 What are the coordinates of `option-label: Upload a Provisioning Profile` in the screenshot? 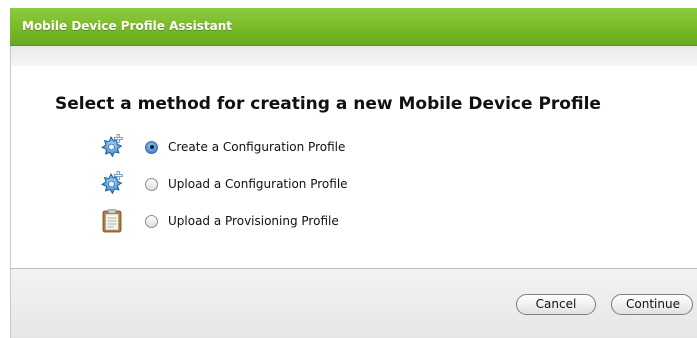 It's located at (253, 221).